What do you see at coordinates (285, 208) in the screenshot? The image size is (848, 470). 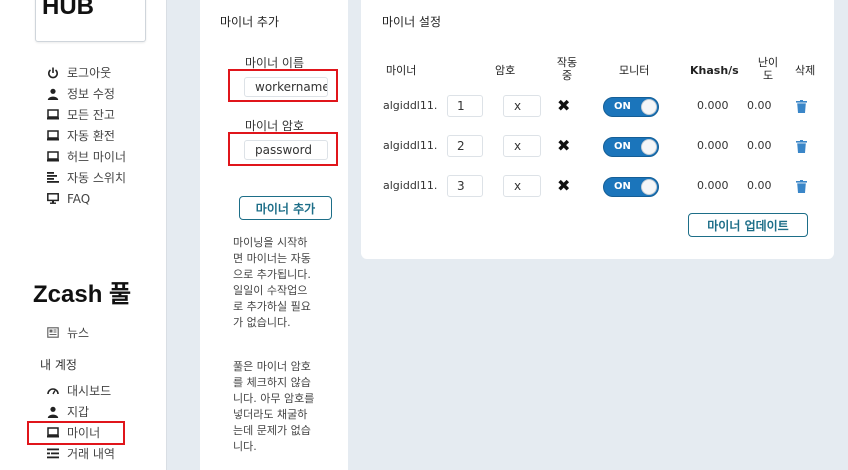 I see `add-miner-button: 마이너 추가` at bounding box center [285, 208].